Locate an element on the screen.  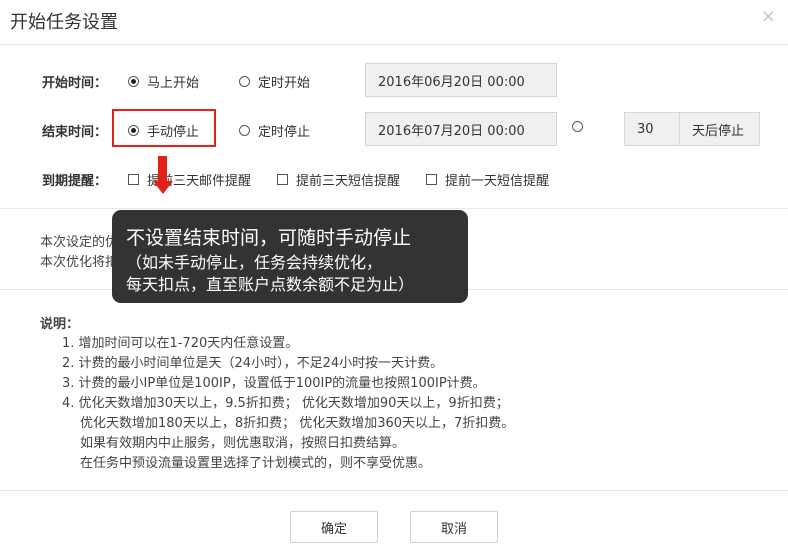
remind-sms-1day-checkbox: 提前一天短信提醒 is located at coordinates (487, 179).